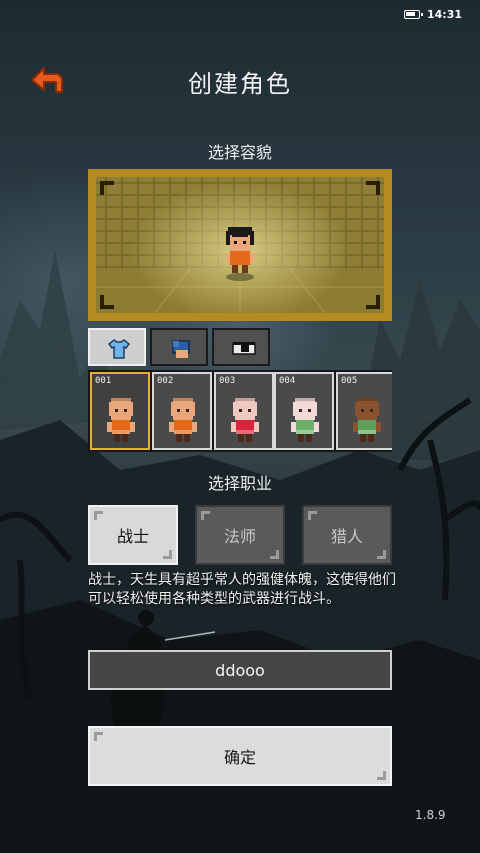 Image resolution: width=480 pixels, height=853 pixels. What do you see at coordinates (413, 14) in the screenshot?
I see `battery-icon` at bounding box center [413, 14].